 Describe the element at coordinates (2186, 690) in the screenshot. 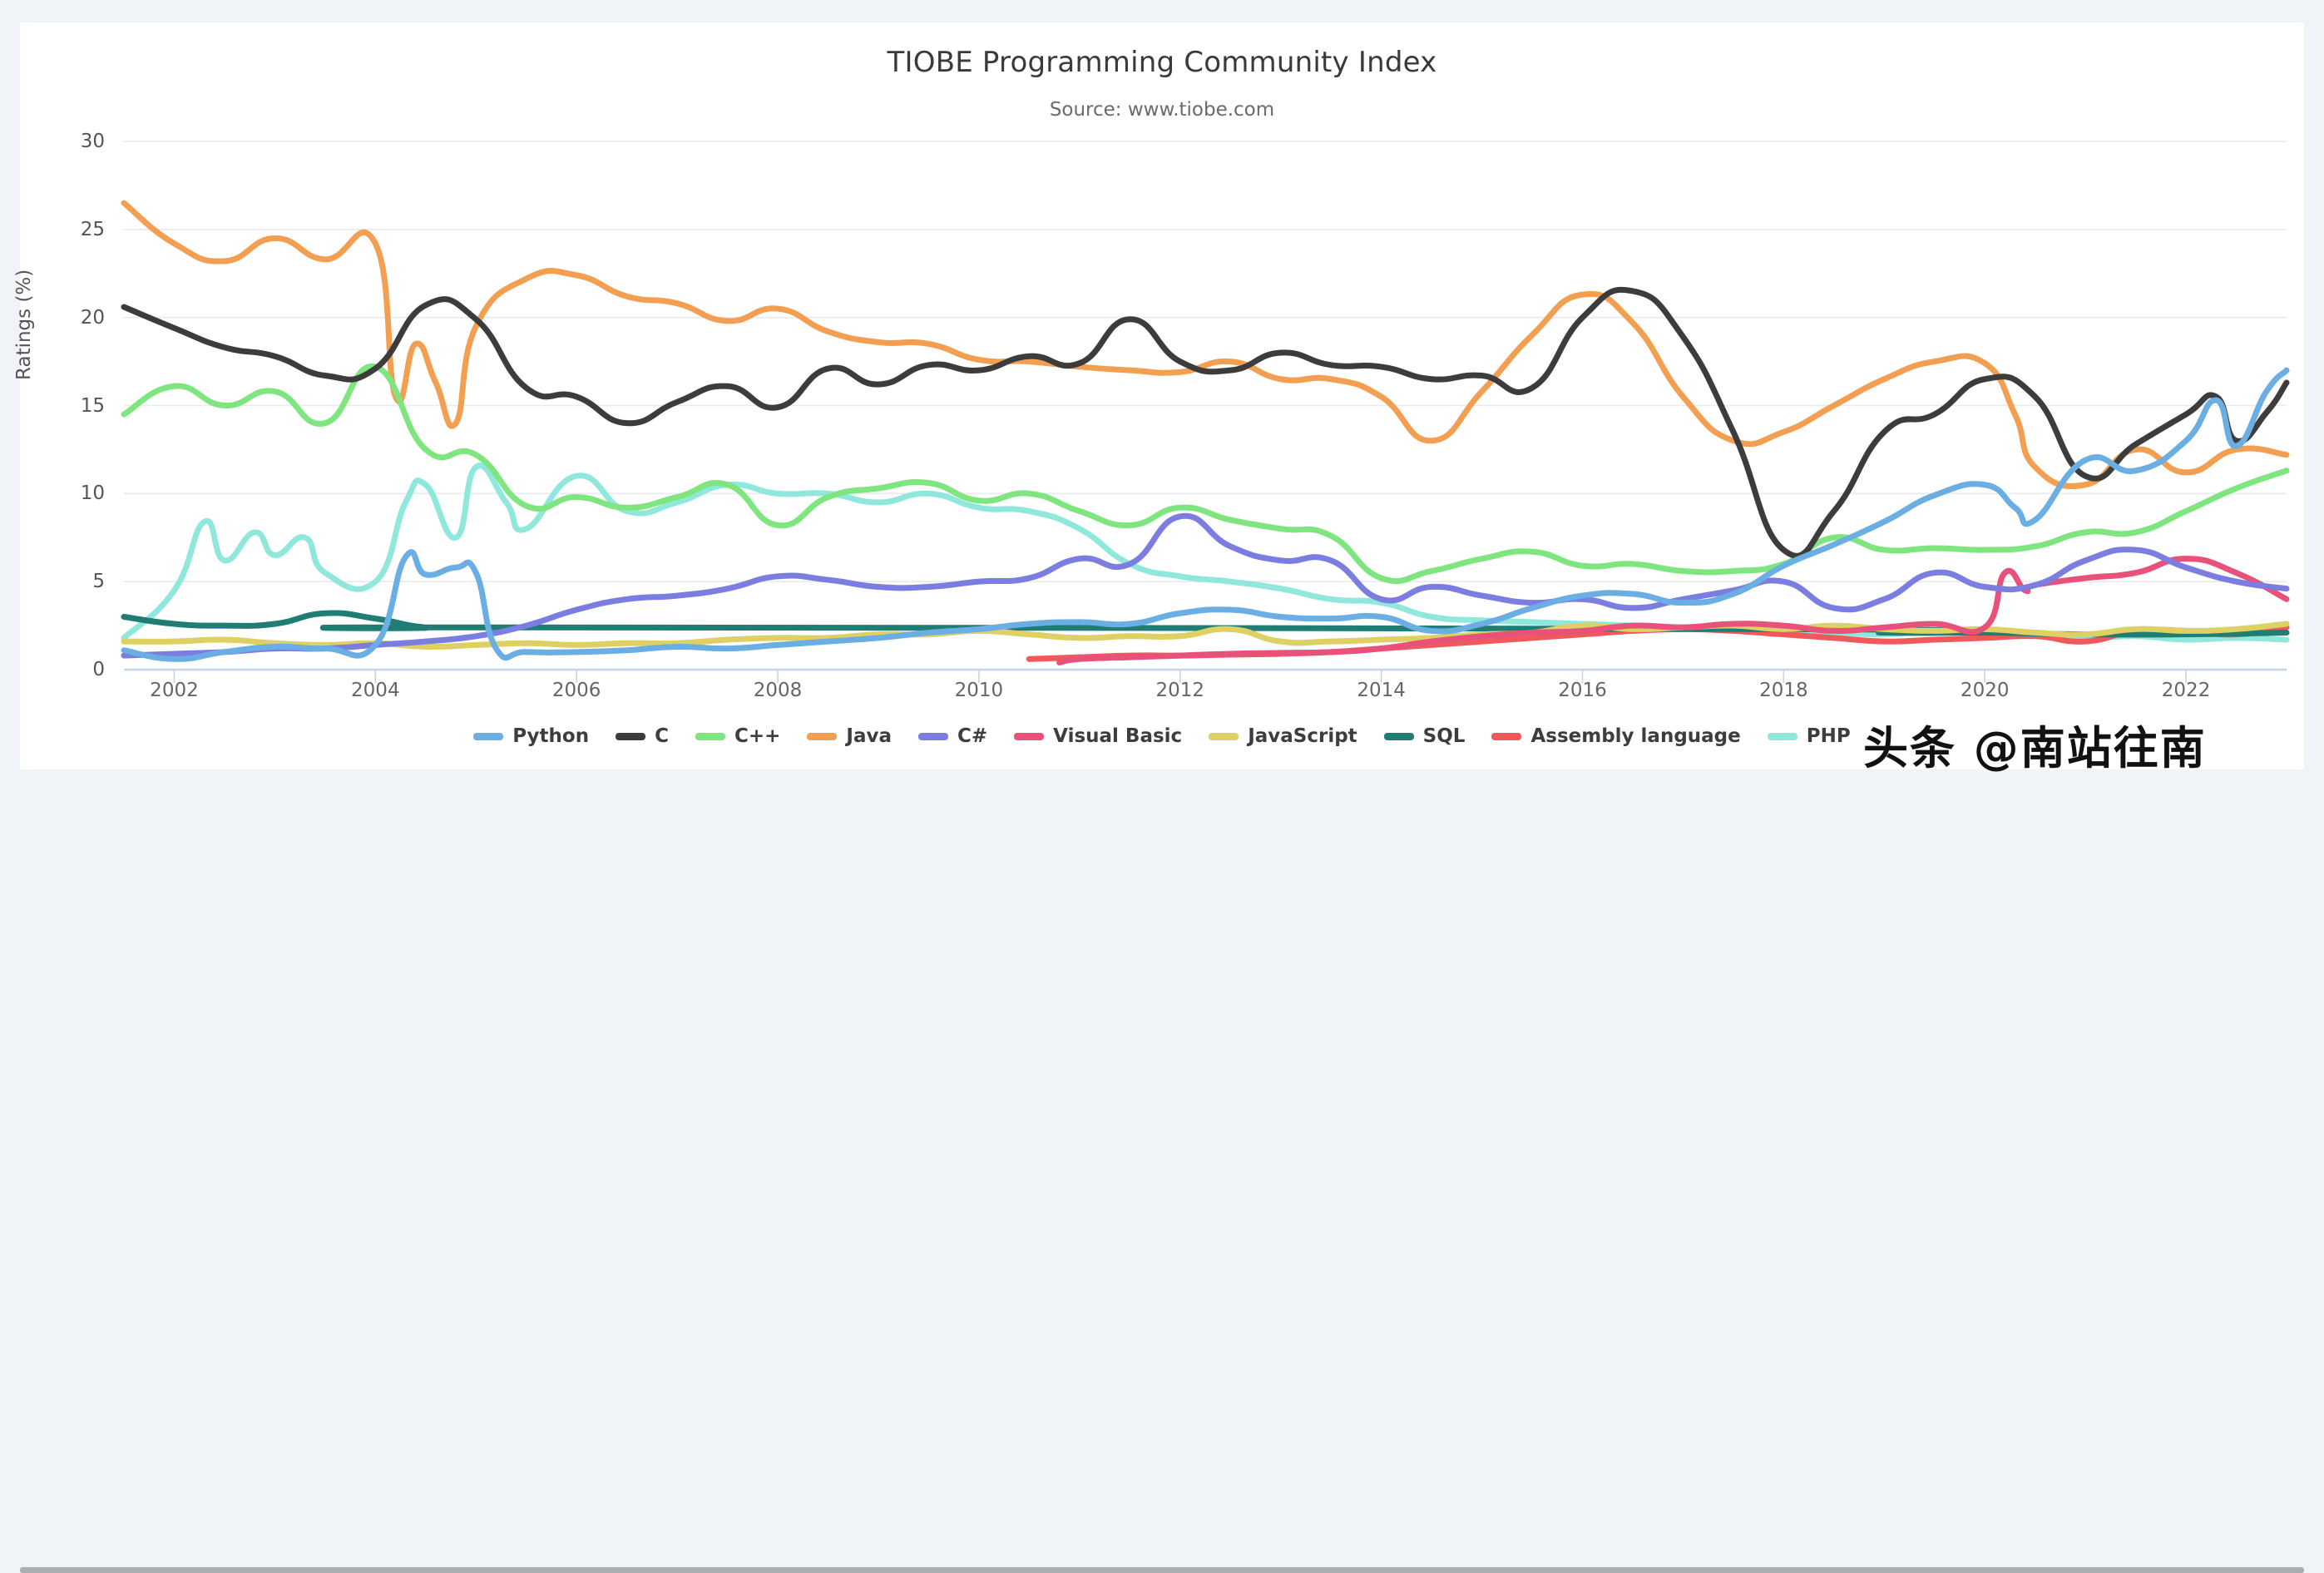

I see `x-tick-label: 2022` at that location.